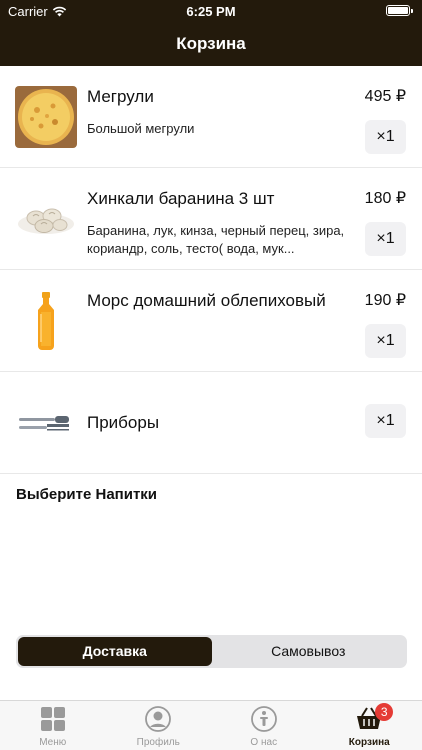 Image resolution: width=422 pixels, height=750 pixels. Describe the element at coordinates (399, 10) in the screenshot. I see `battery-icon` at that location.